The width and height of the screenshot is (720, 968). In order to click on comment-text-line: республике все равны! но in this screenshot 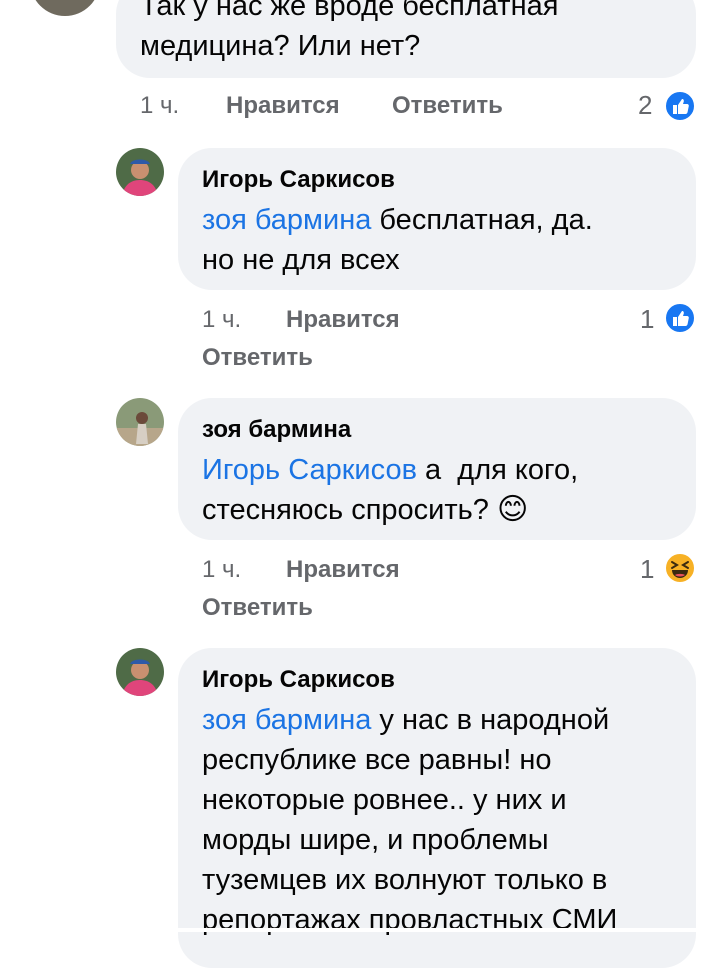, I will do `click(377, 760)`.